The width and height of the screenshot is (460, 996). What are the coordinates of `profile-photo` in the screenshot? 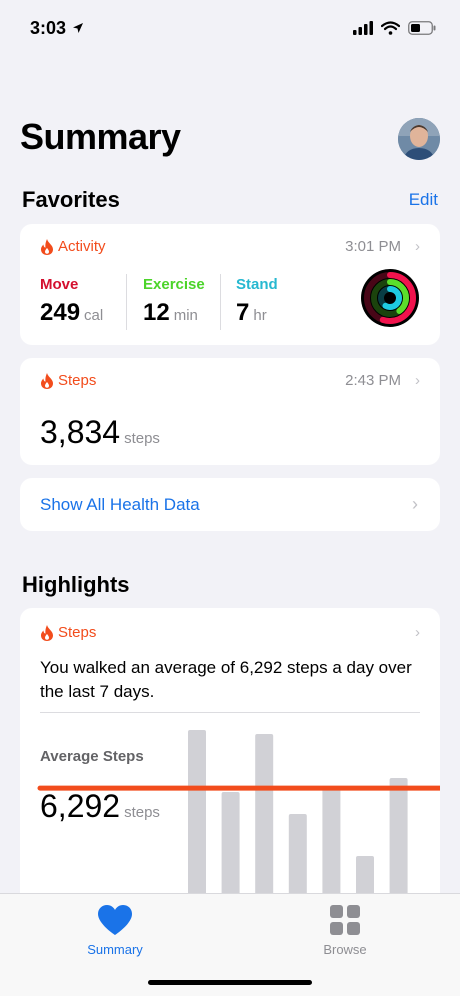 It's located at (419, 139).